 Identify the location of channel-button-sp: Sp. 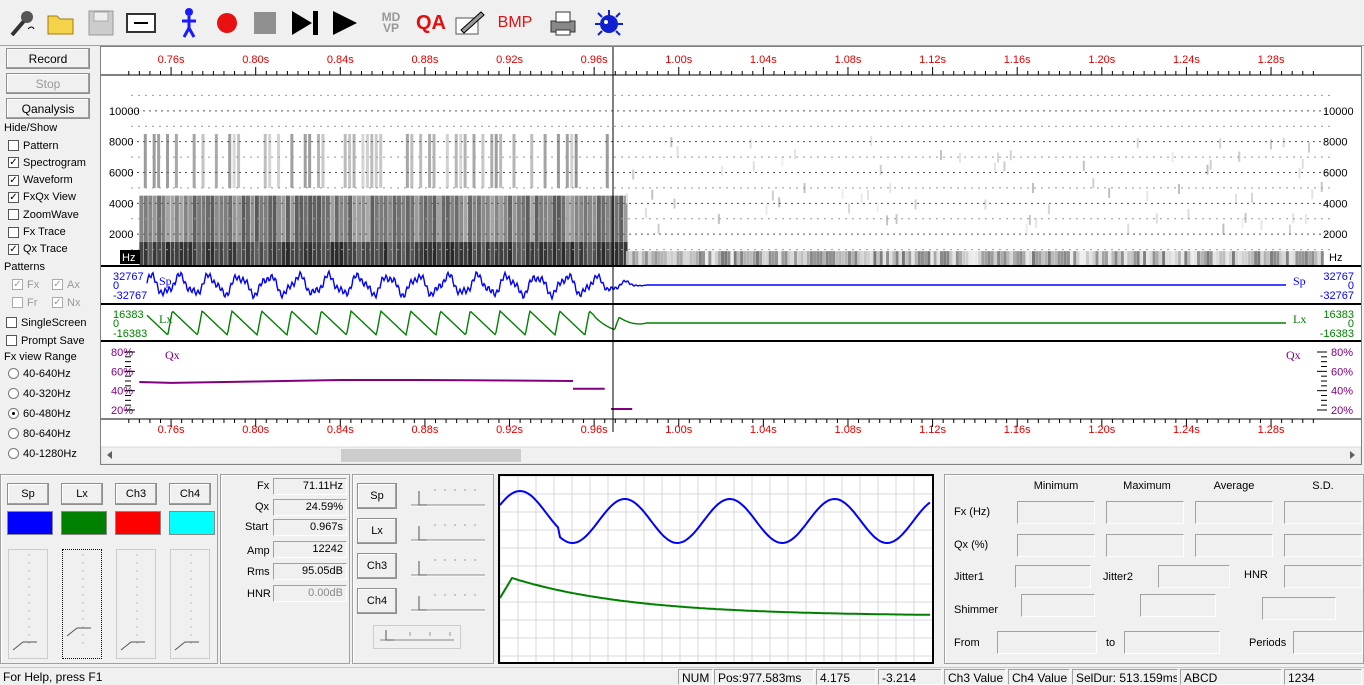
(28, 494).